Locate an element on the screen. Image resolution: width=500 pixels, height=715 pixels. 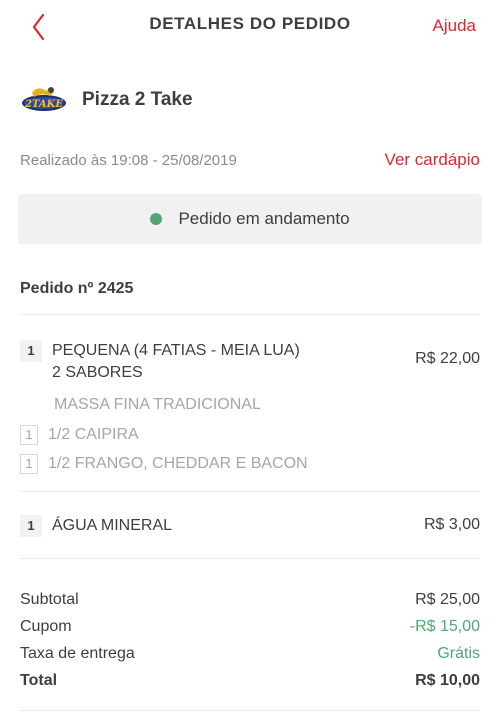
status-dot-icon is located at coordinates (156, 219).